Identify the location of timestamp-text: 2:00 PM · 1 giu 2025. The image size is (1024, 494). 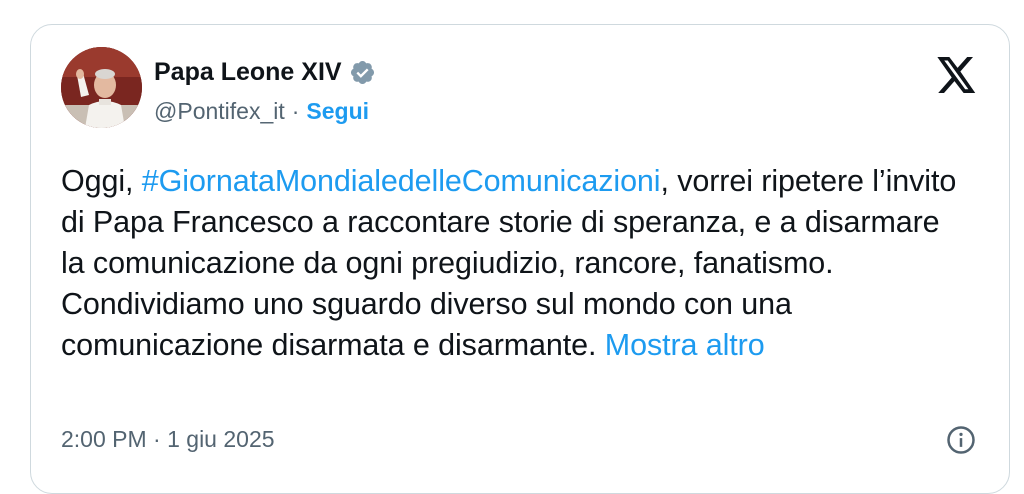
(168, 439).